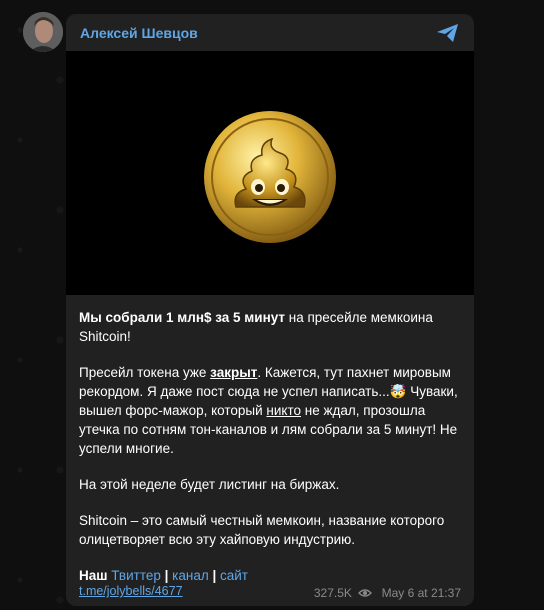 The image size is (544, 610). I want to click on poop-coin-image, so click(270, 177).